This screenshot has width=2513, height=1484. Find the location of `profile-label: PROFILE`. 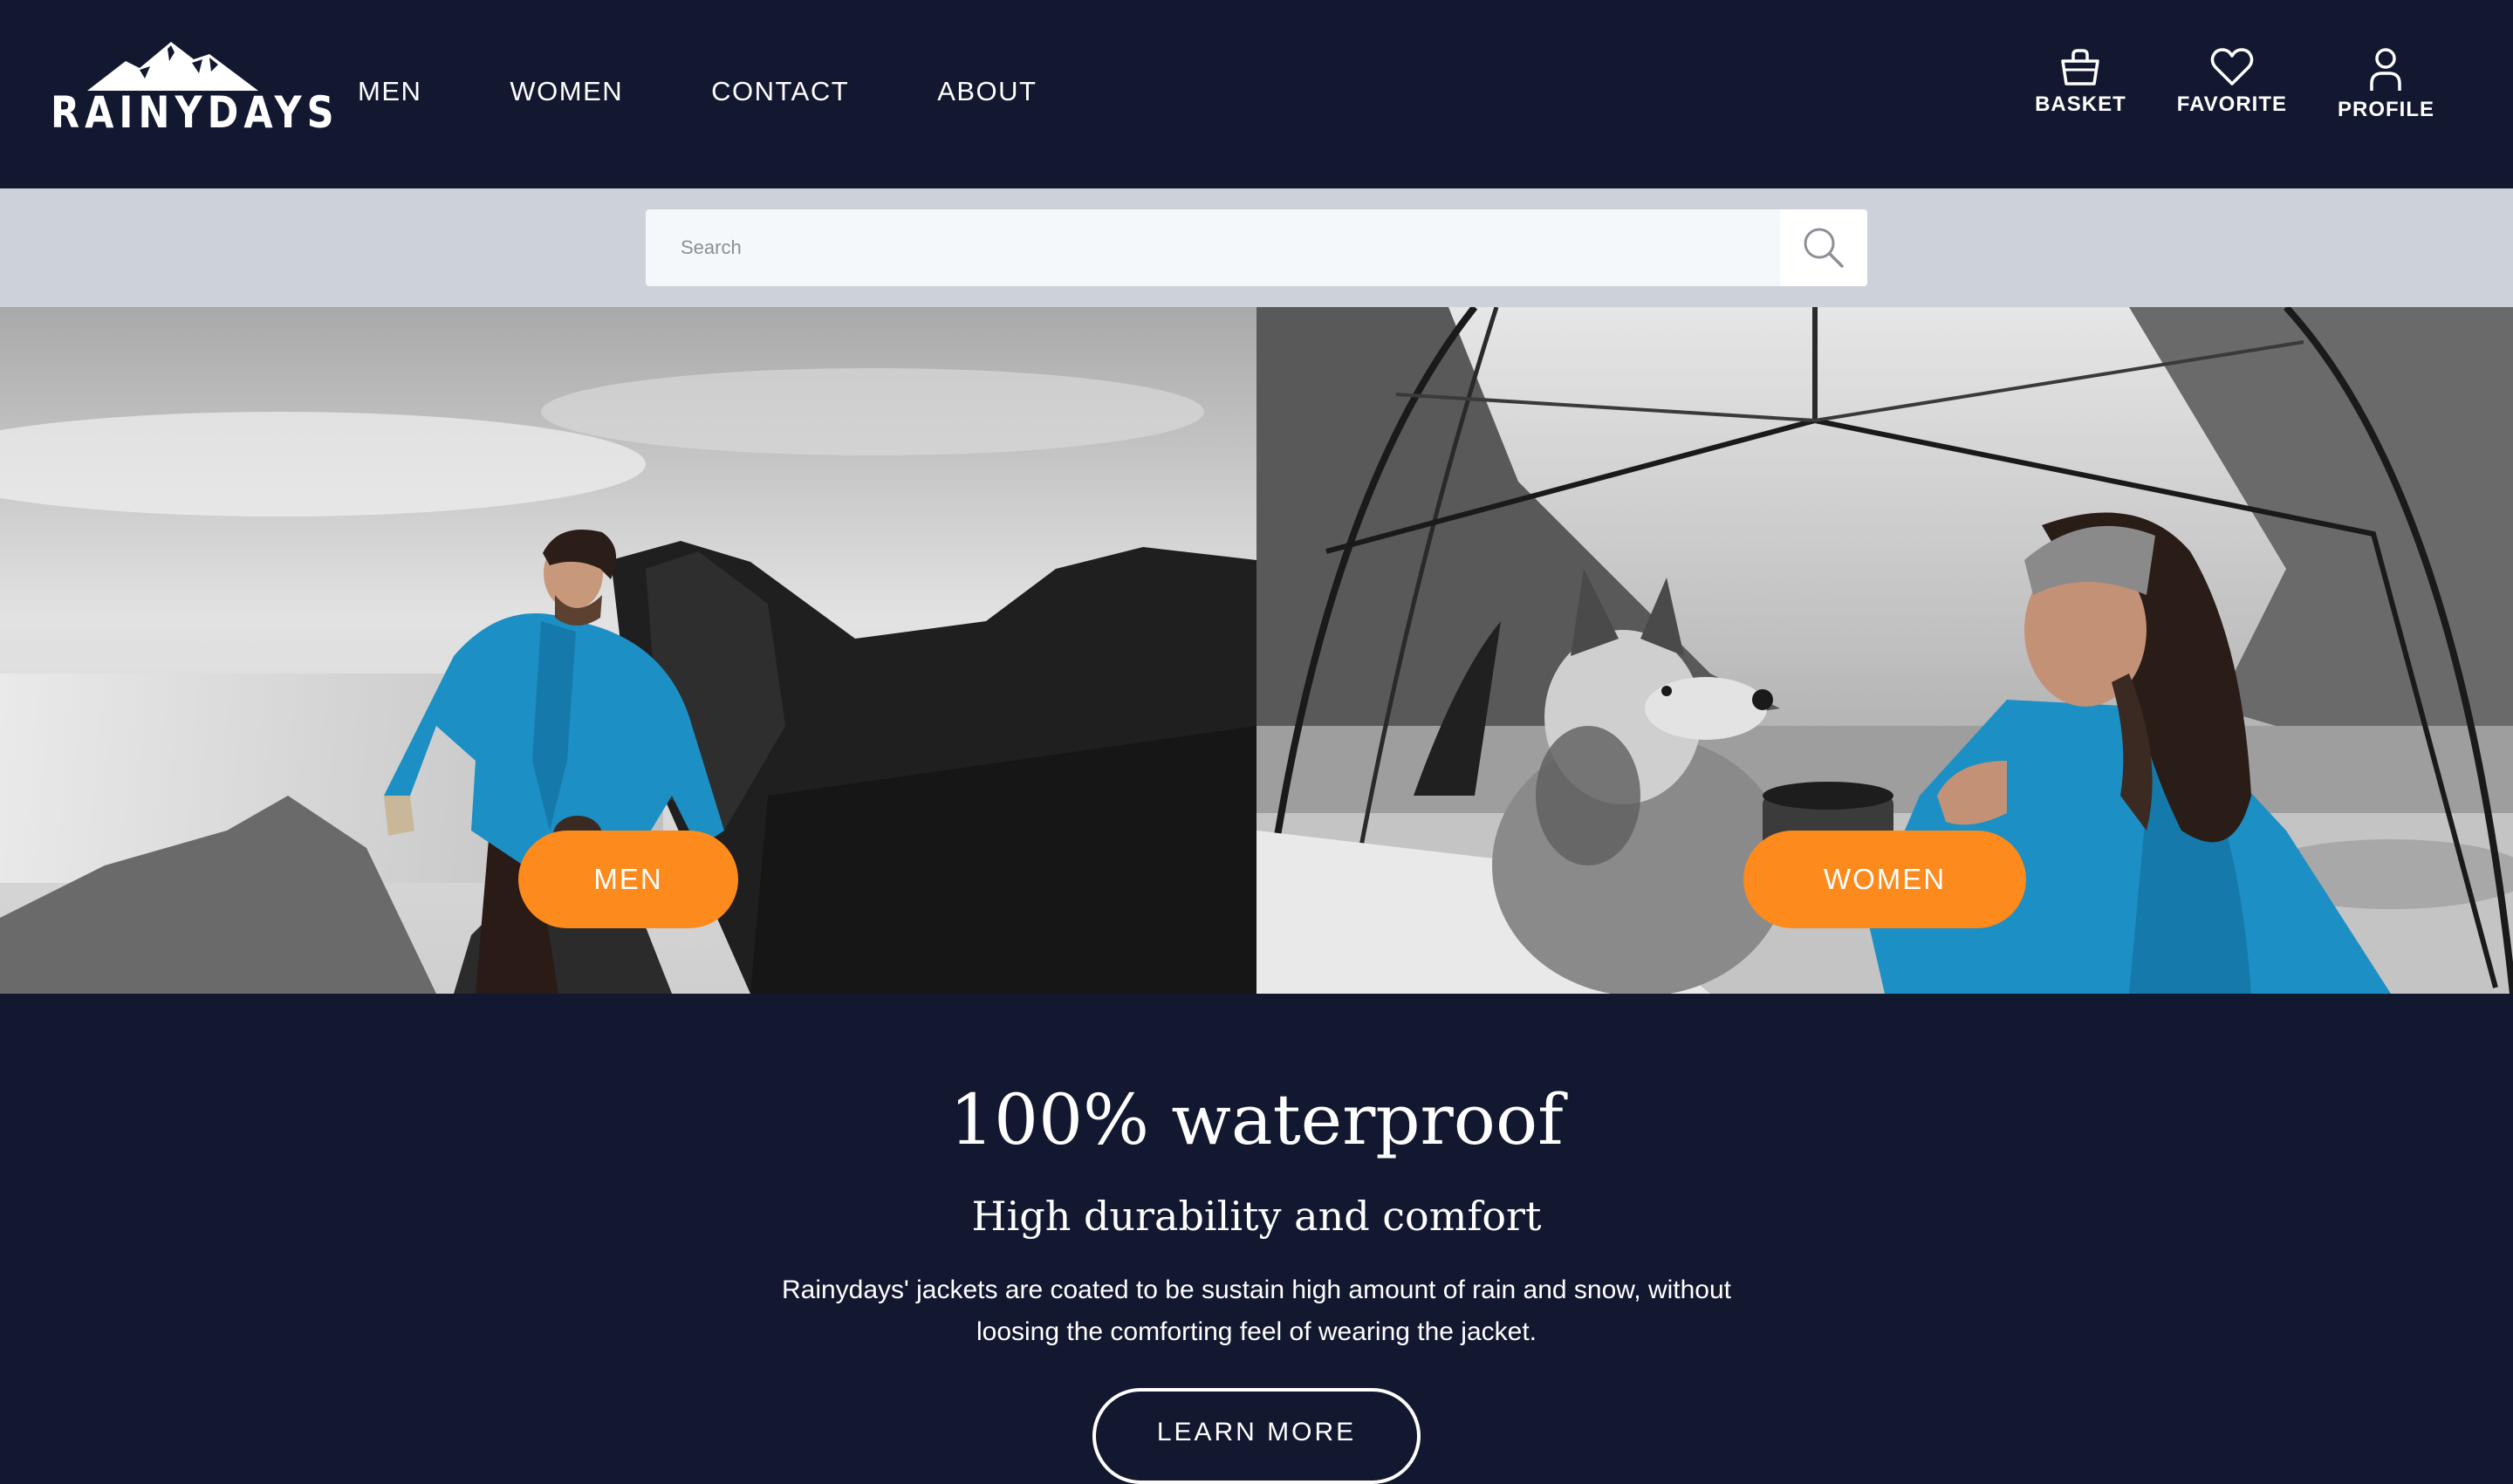

profile-label: PROFILE is located at coordinates (2385, 109).